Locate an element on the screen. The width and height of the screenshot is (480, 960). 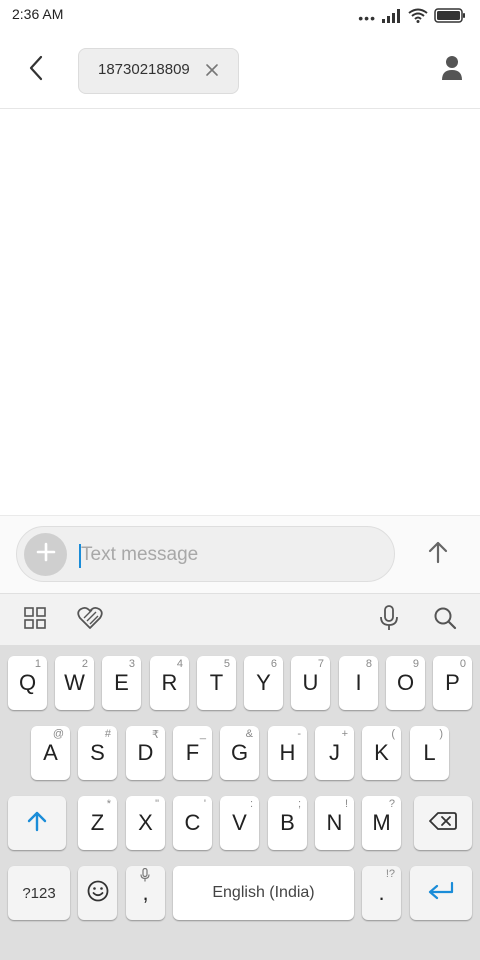
search-icon is located at coordinates (445, 620).